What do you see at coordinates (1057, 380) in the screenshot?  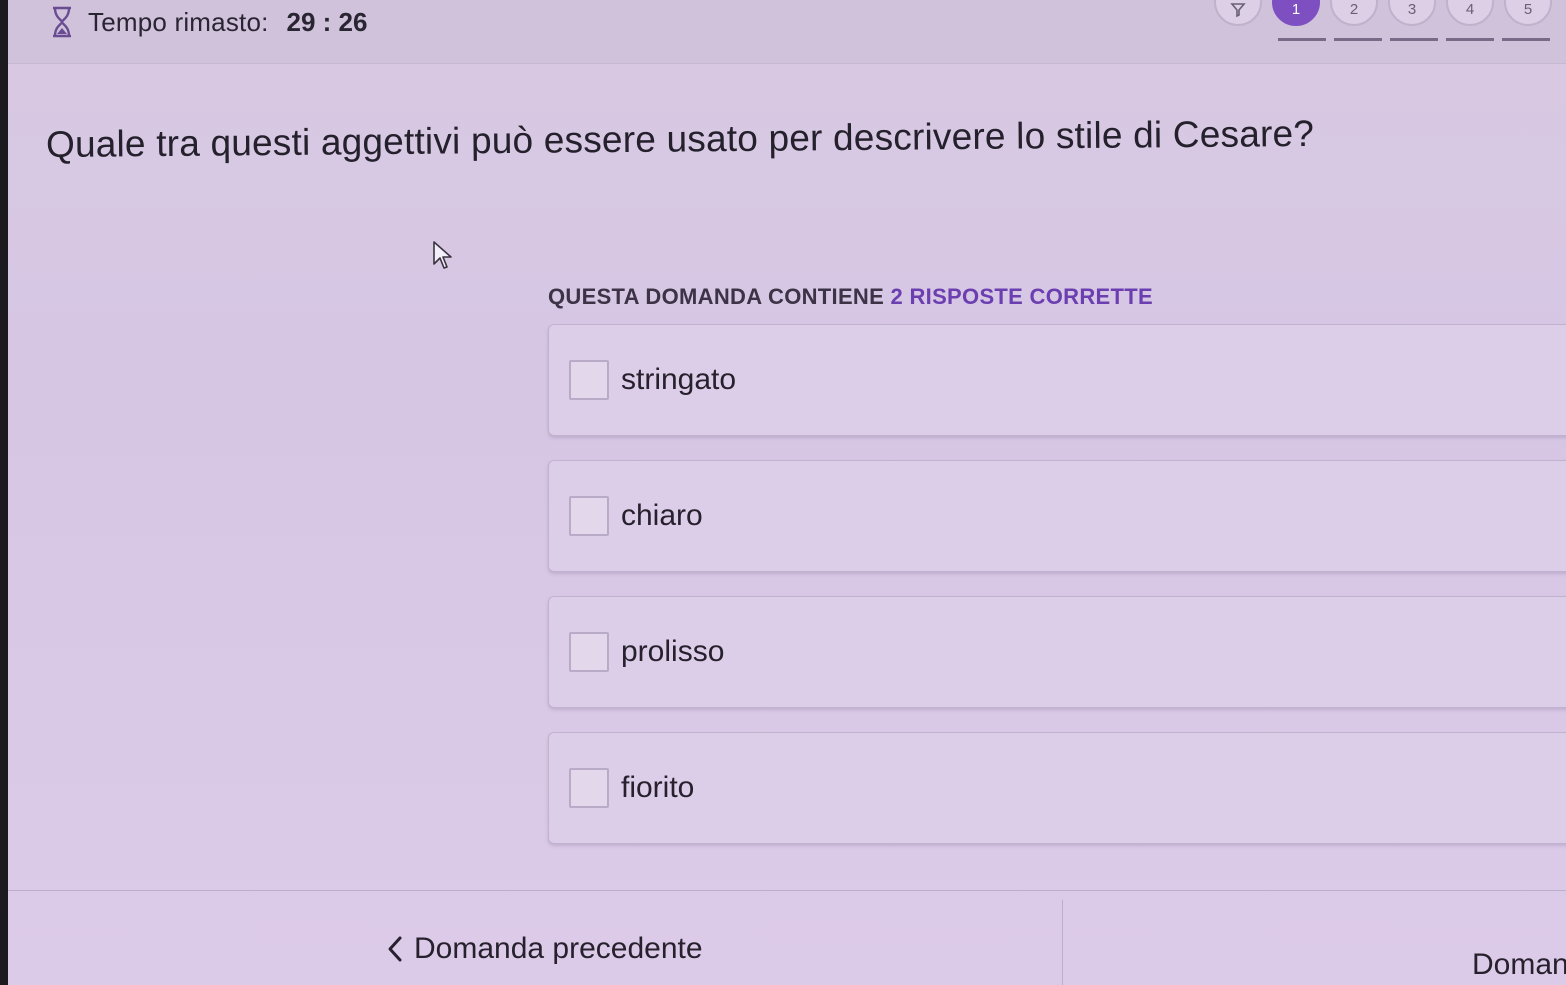 I see `answer-option: stringato` at bounding box center [1057, 380].